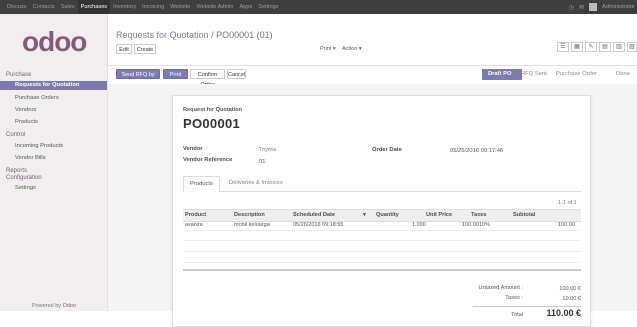  Describe the element at coordinates (577, 47) in the screenshot. I see `kanban-view-icon: ▦` at that location.